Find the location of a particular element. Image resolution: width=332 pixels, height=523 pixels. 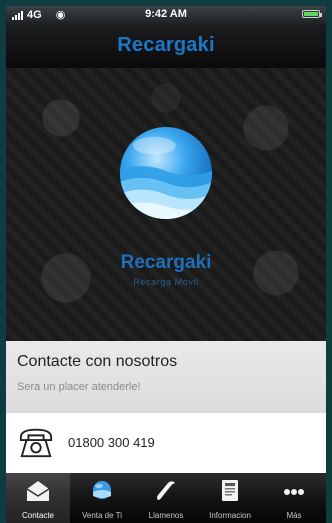

phone-handset-icon is located at coordinates (166, 490).